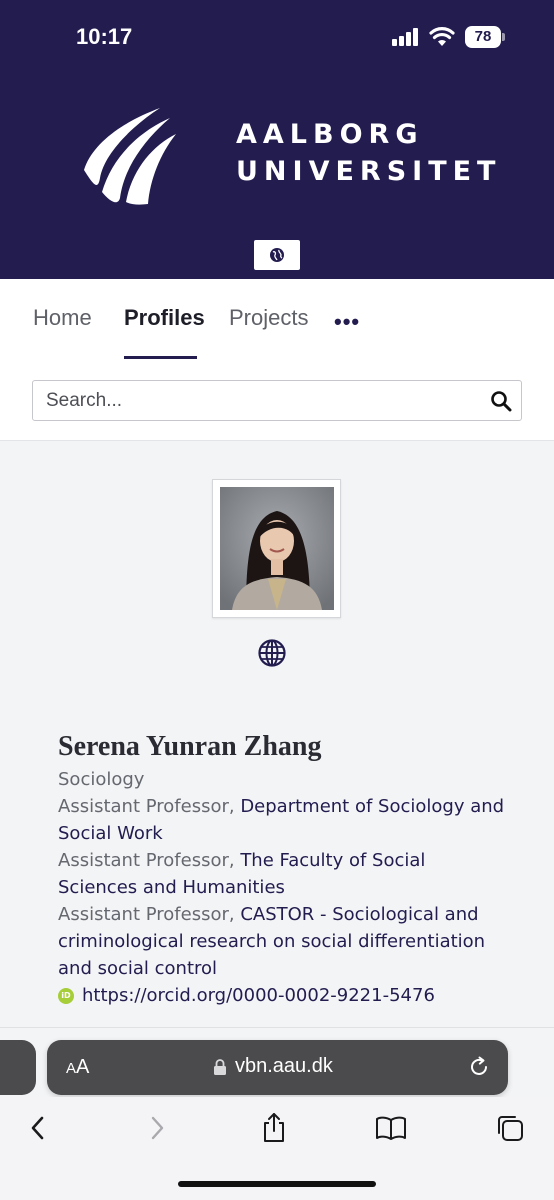 This screenshot has height=1200, width=554. Describe the element at coordinates (277, 360) in the screenshot. I see `main-navigation: Home Profiles Projects •••` at that location.